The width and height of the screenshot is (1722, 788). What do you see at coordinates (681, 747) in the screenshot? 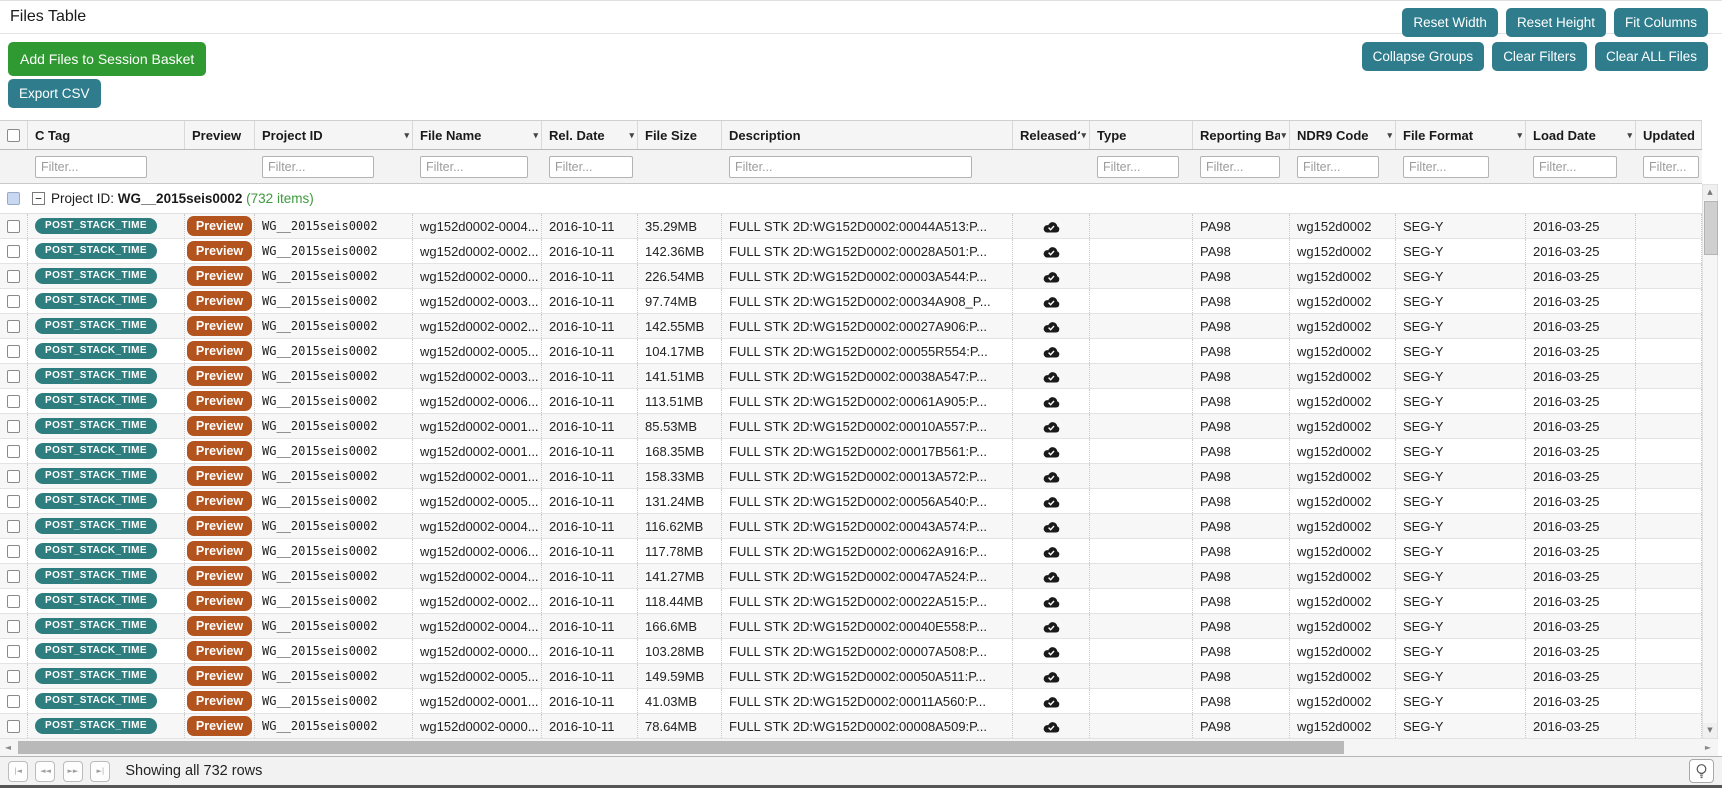
I see `horizontal-scroll-thumb` at bounding box center [681, 747].